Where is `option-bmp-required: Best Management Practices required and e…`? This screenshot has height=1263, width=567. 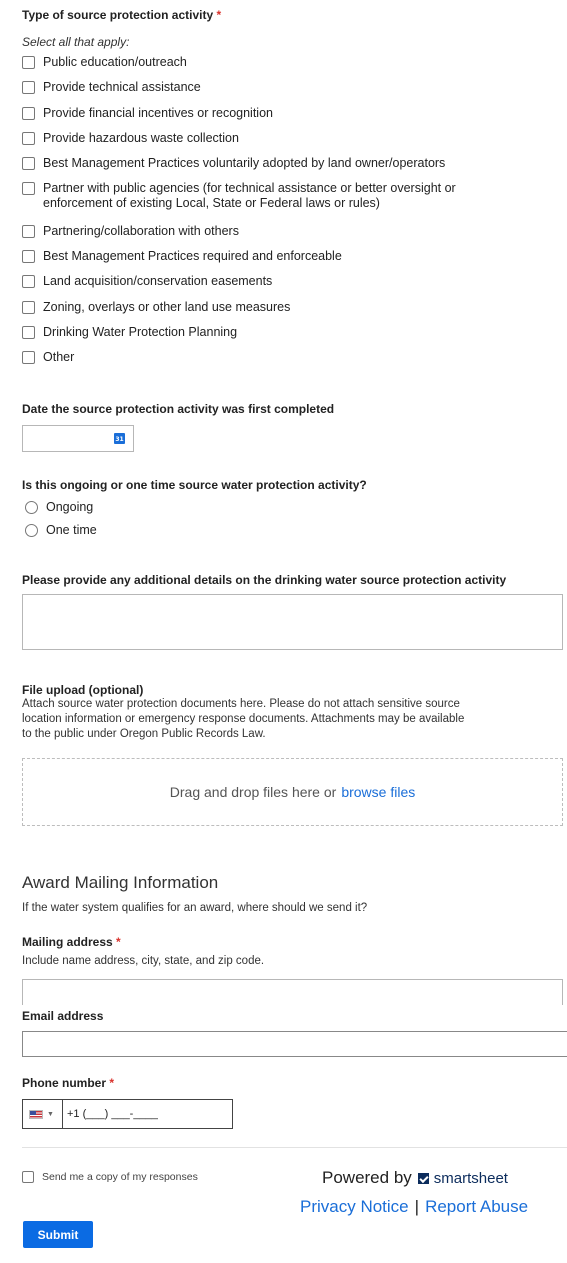
option-bmp-required: Best Management Practices required and e… is located at coordinates (182, 256).